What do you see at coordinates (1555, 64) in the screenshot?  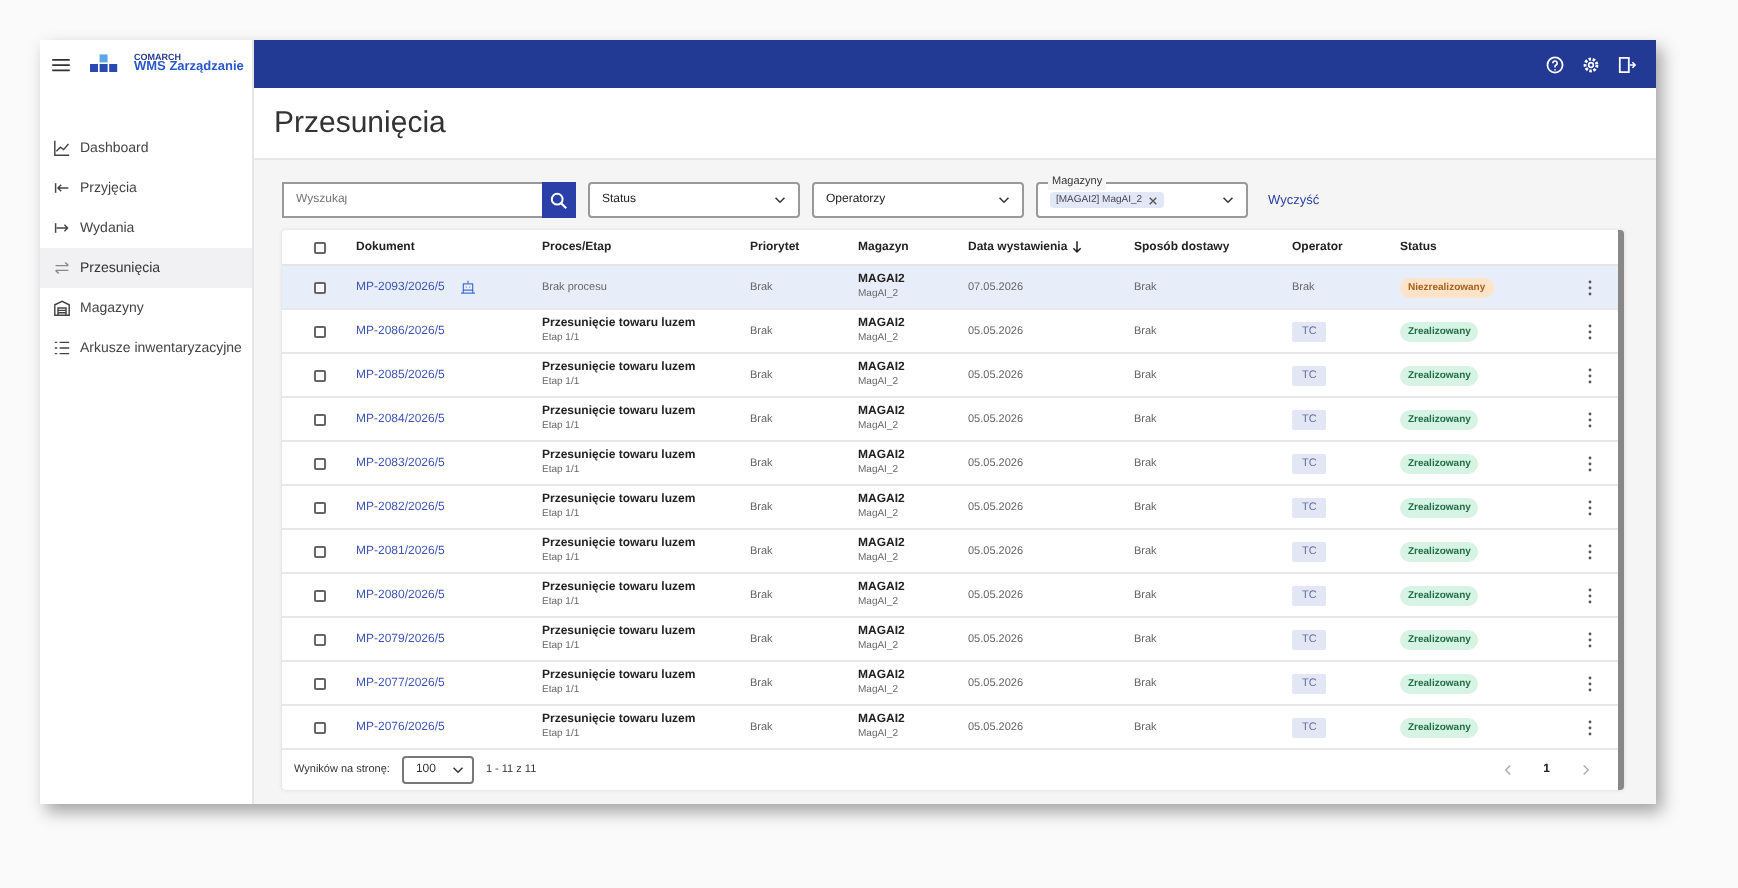 I see `help-icon` at bounding box center [1555, 64].